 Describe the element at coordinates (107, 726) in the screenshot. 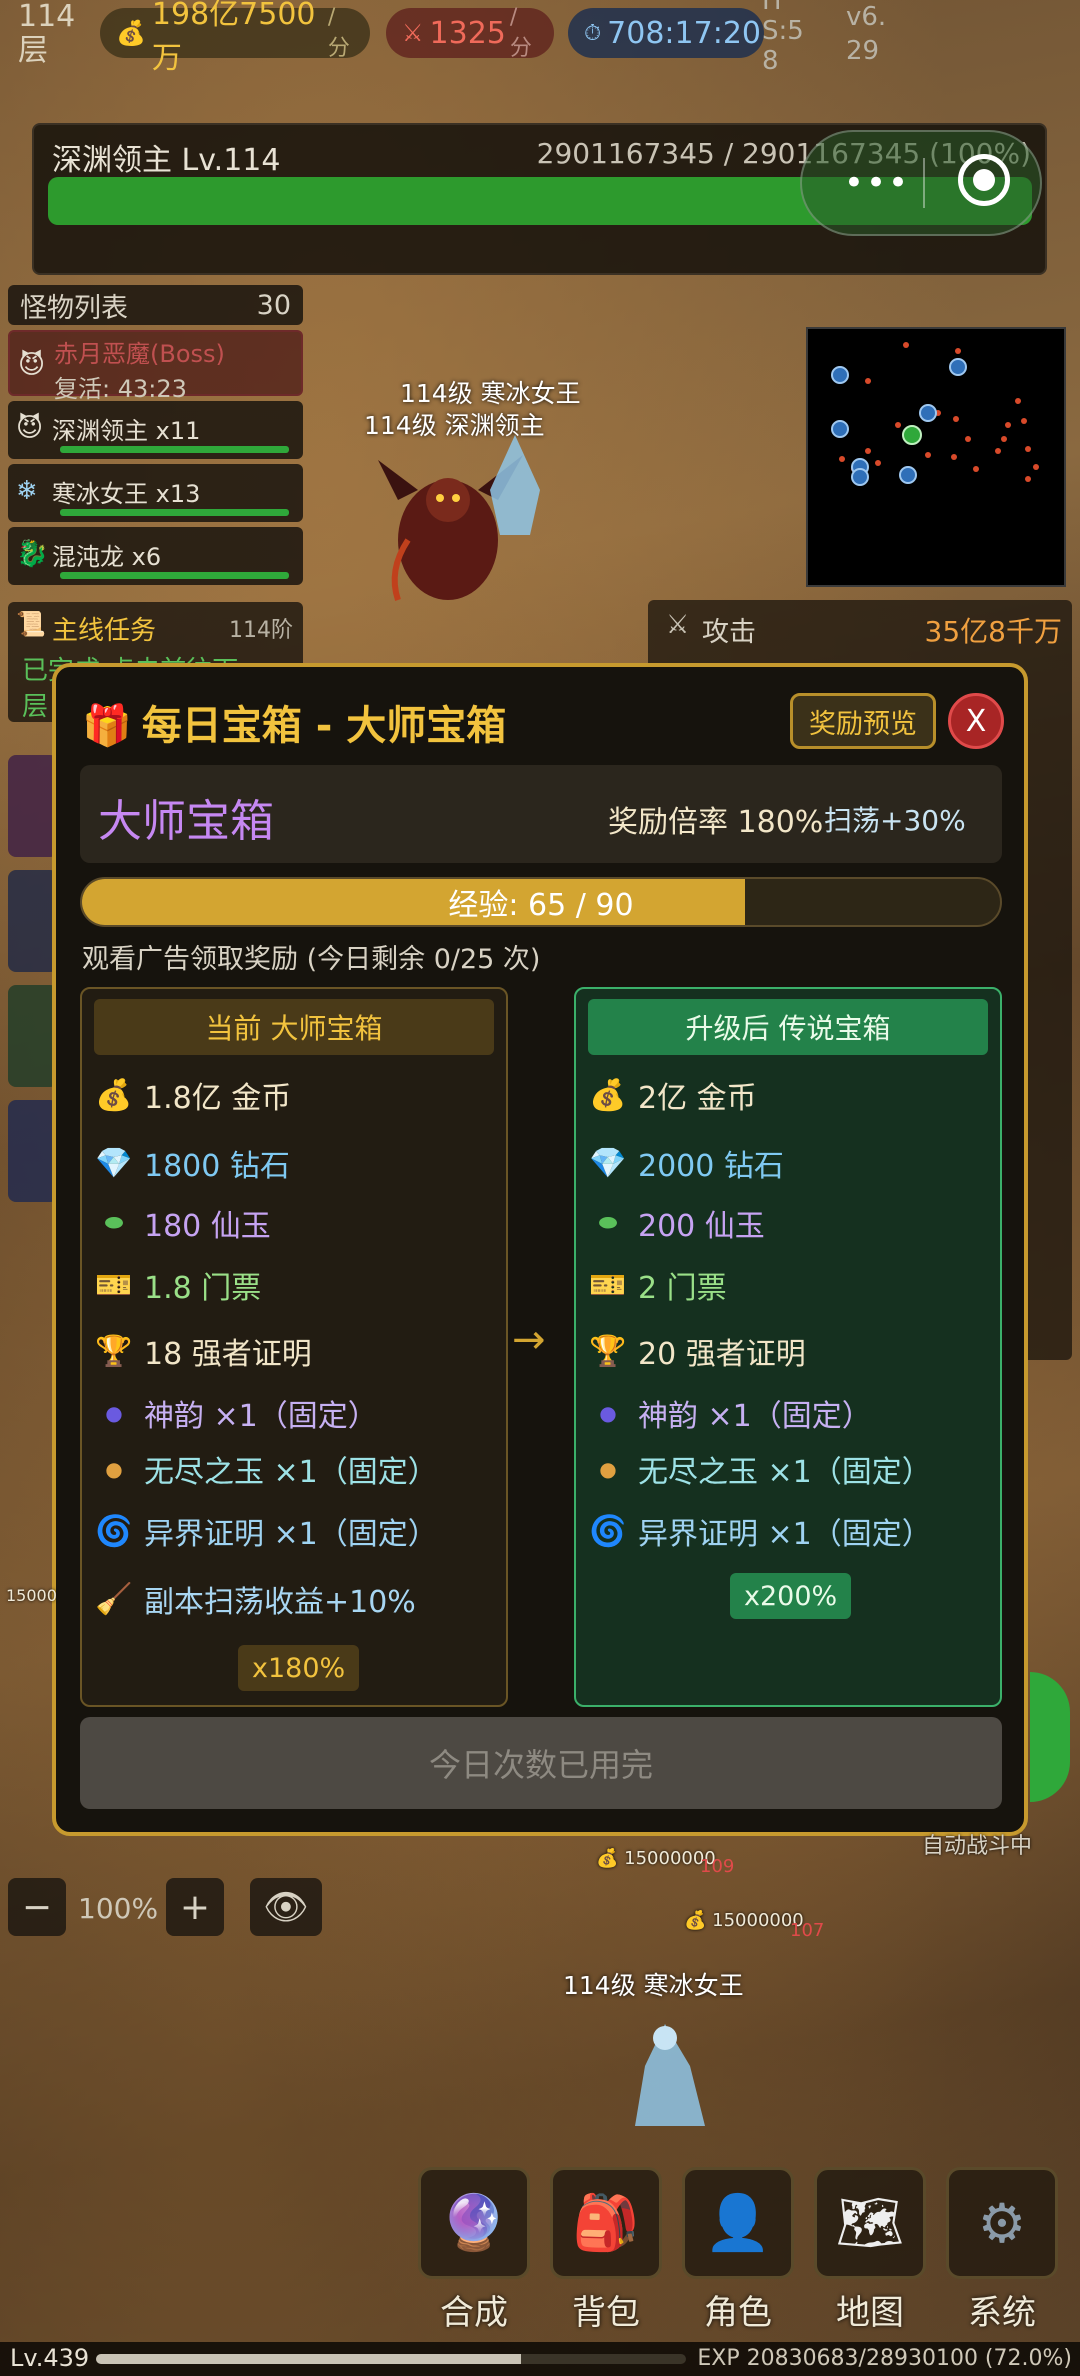

I see `gift-icon: 🎁` at that location.